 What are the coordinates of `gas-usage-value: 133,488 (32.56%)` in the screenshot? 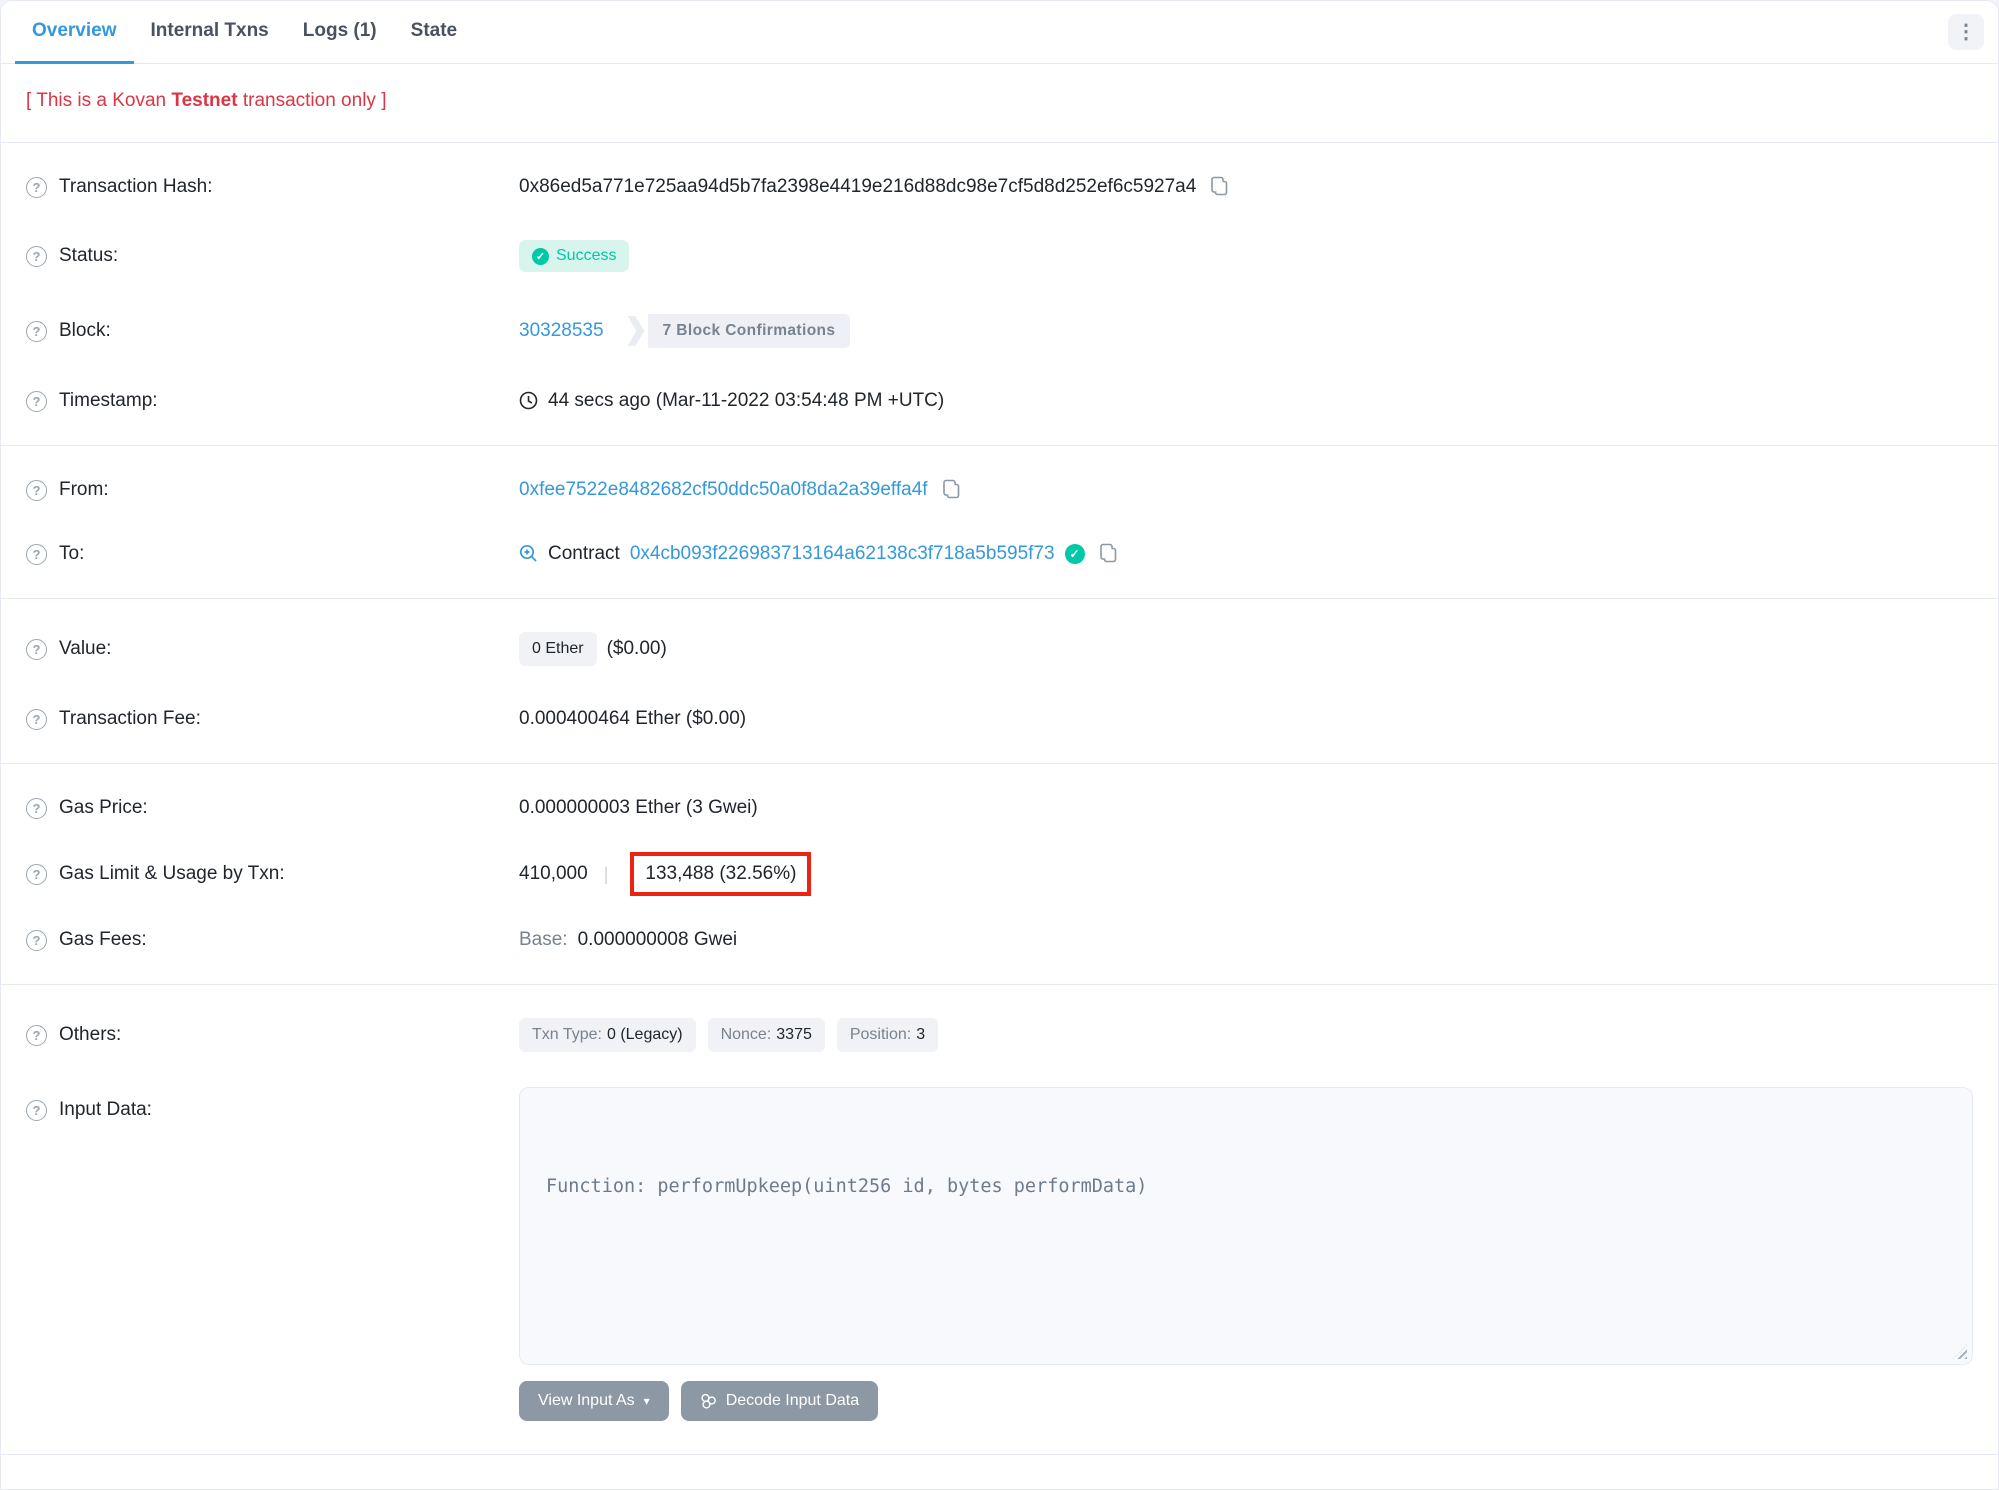 It's located at (721, 873).